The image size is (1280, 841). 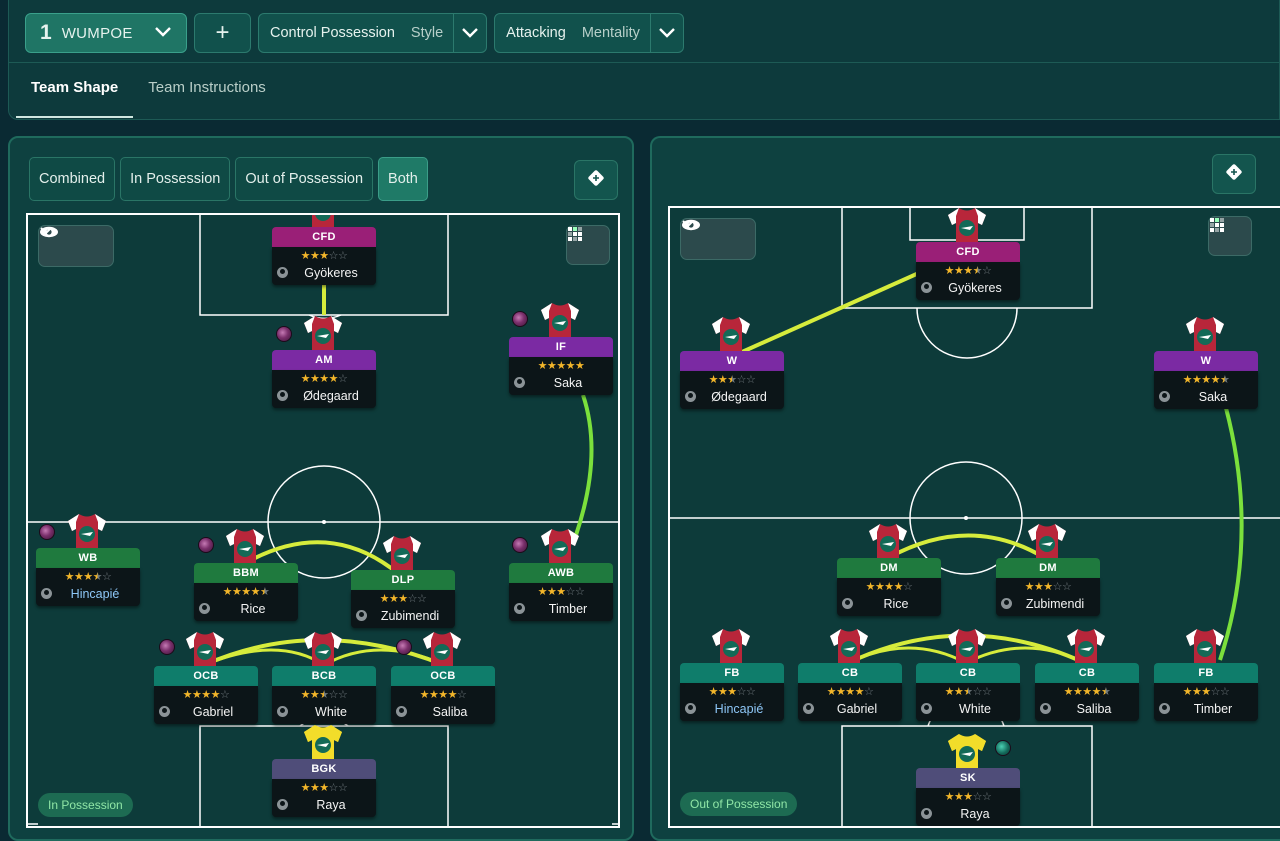 I want to click on player-role: CFD, so click(x=968, y=252).